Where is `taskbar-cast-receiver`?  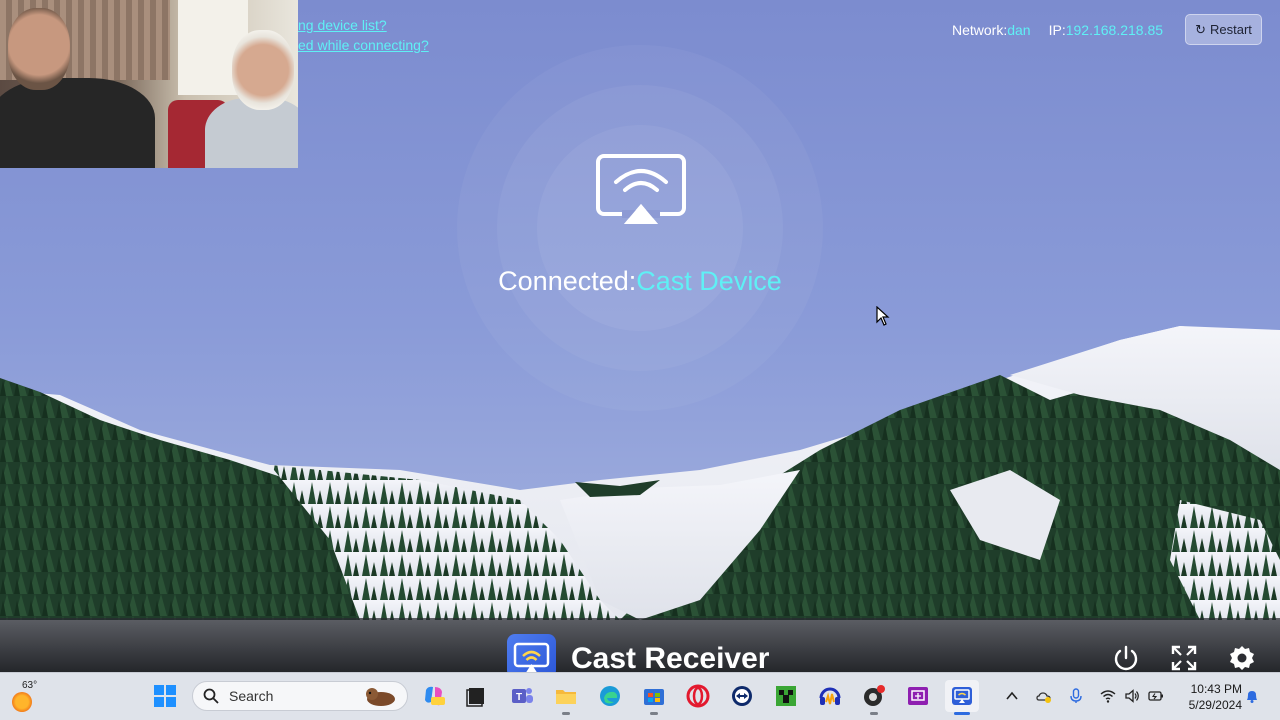
taskbar-cast-receiver is located at coordinates (962, 697).